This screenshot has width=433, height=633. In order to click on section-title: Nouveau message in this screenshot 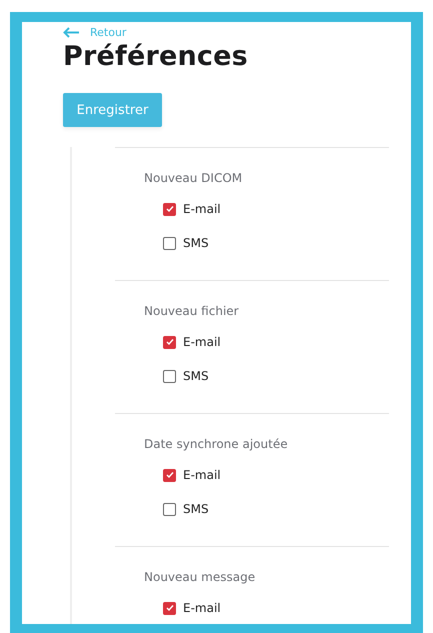, I will do `click(200, 577)`.